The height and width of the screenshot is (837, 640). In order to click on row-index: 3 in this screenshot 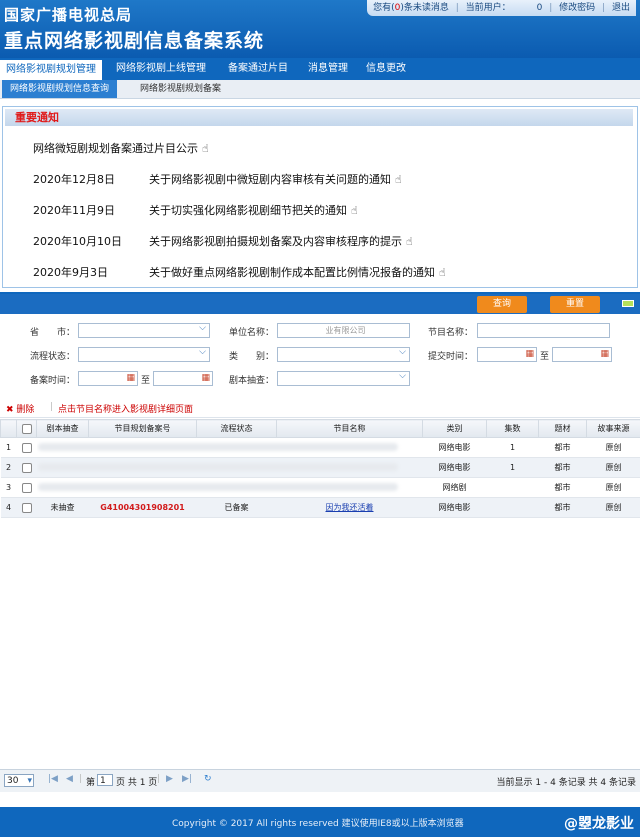, I will do `click(8, 487)`.